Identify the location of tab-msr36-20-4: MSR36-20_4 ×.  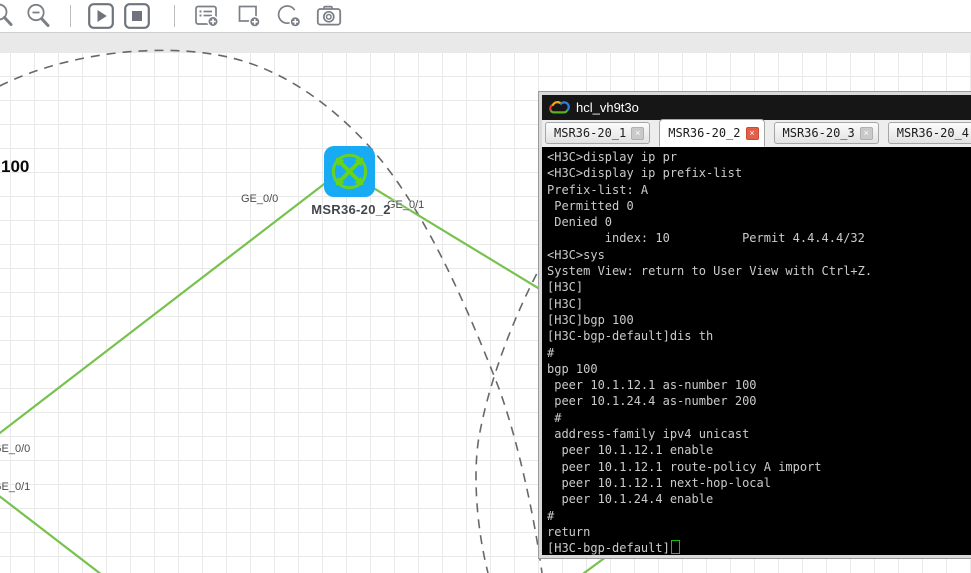
(929, 133).